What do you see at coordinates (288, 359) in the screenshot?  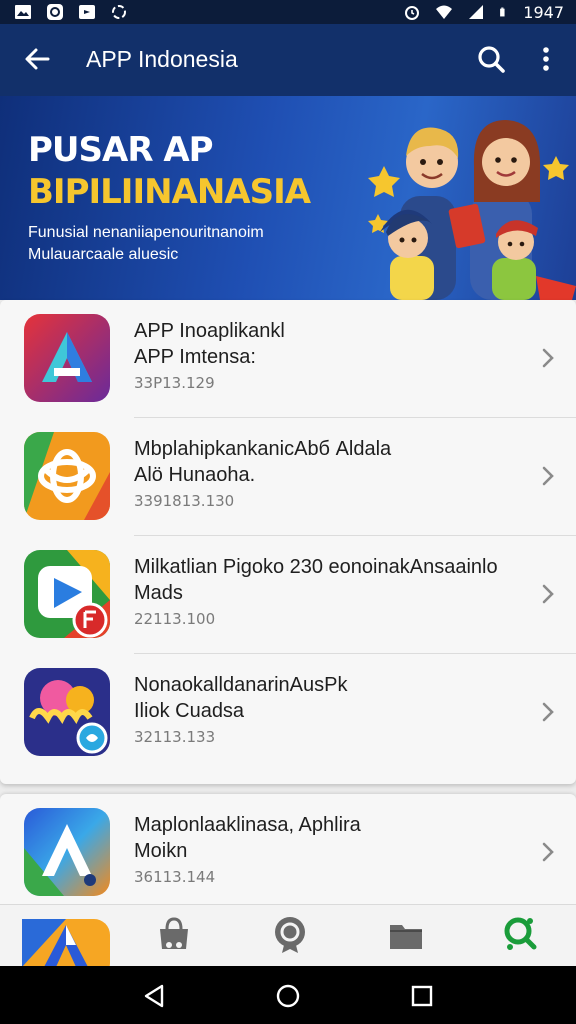 I see `list-item: APP Inoaplikankl APP Imtensa: 33P13.129` at bounding box center [288, 359].